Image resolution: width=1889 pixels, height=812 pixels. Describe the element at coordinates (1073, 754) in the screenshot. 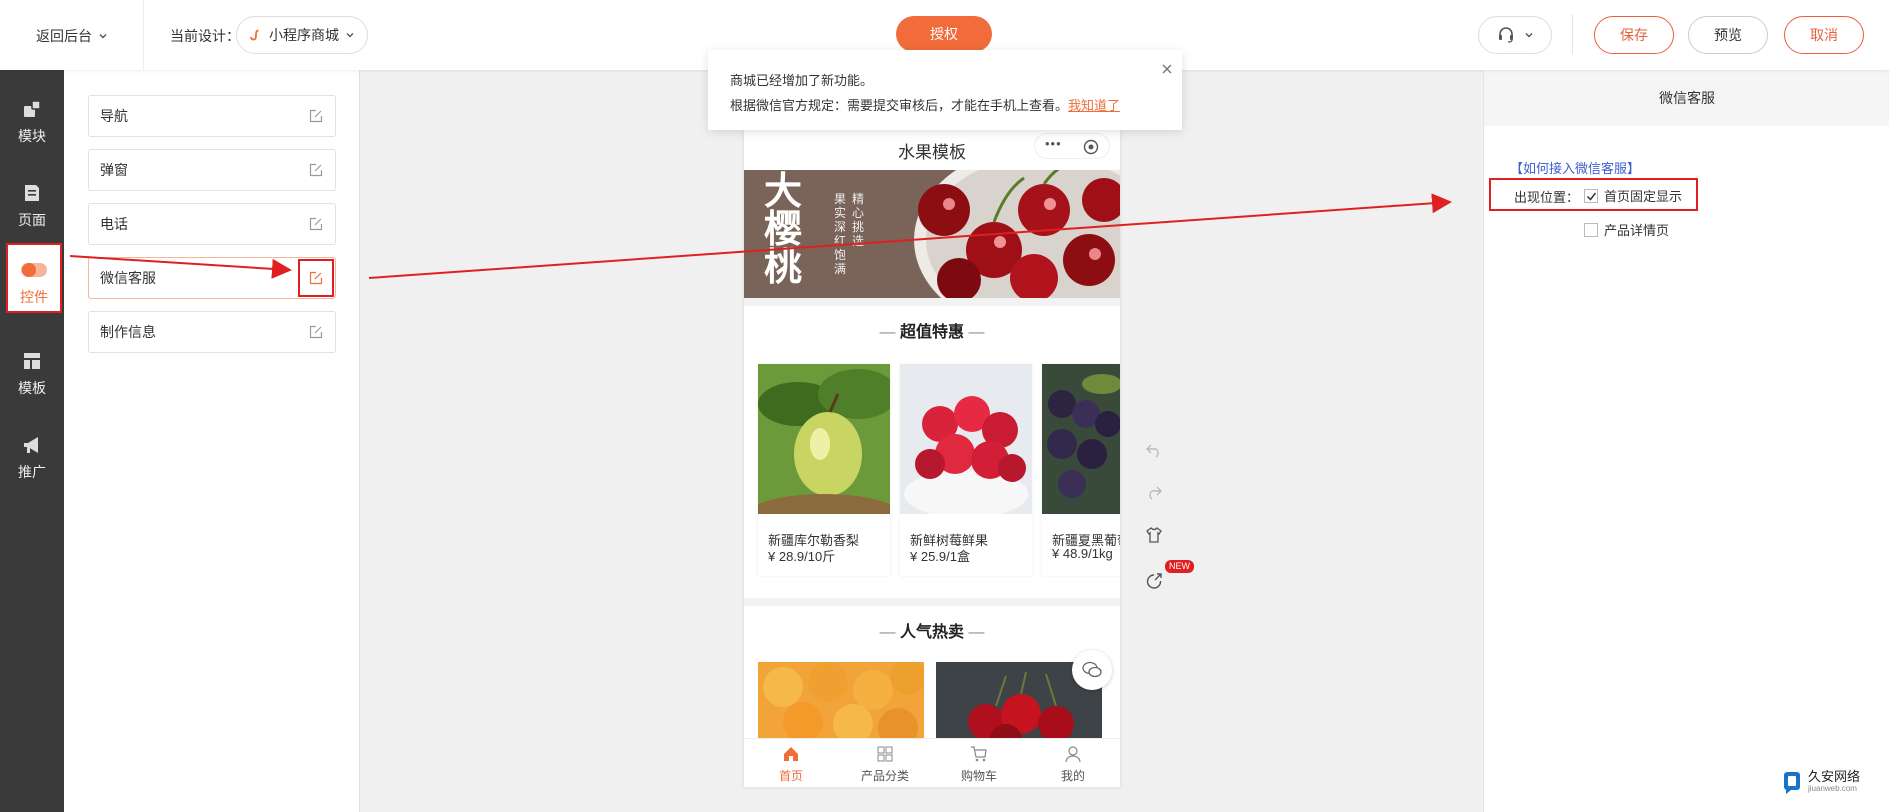

I see `user-icon` at that location.